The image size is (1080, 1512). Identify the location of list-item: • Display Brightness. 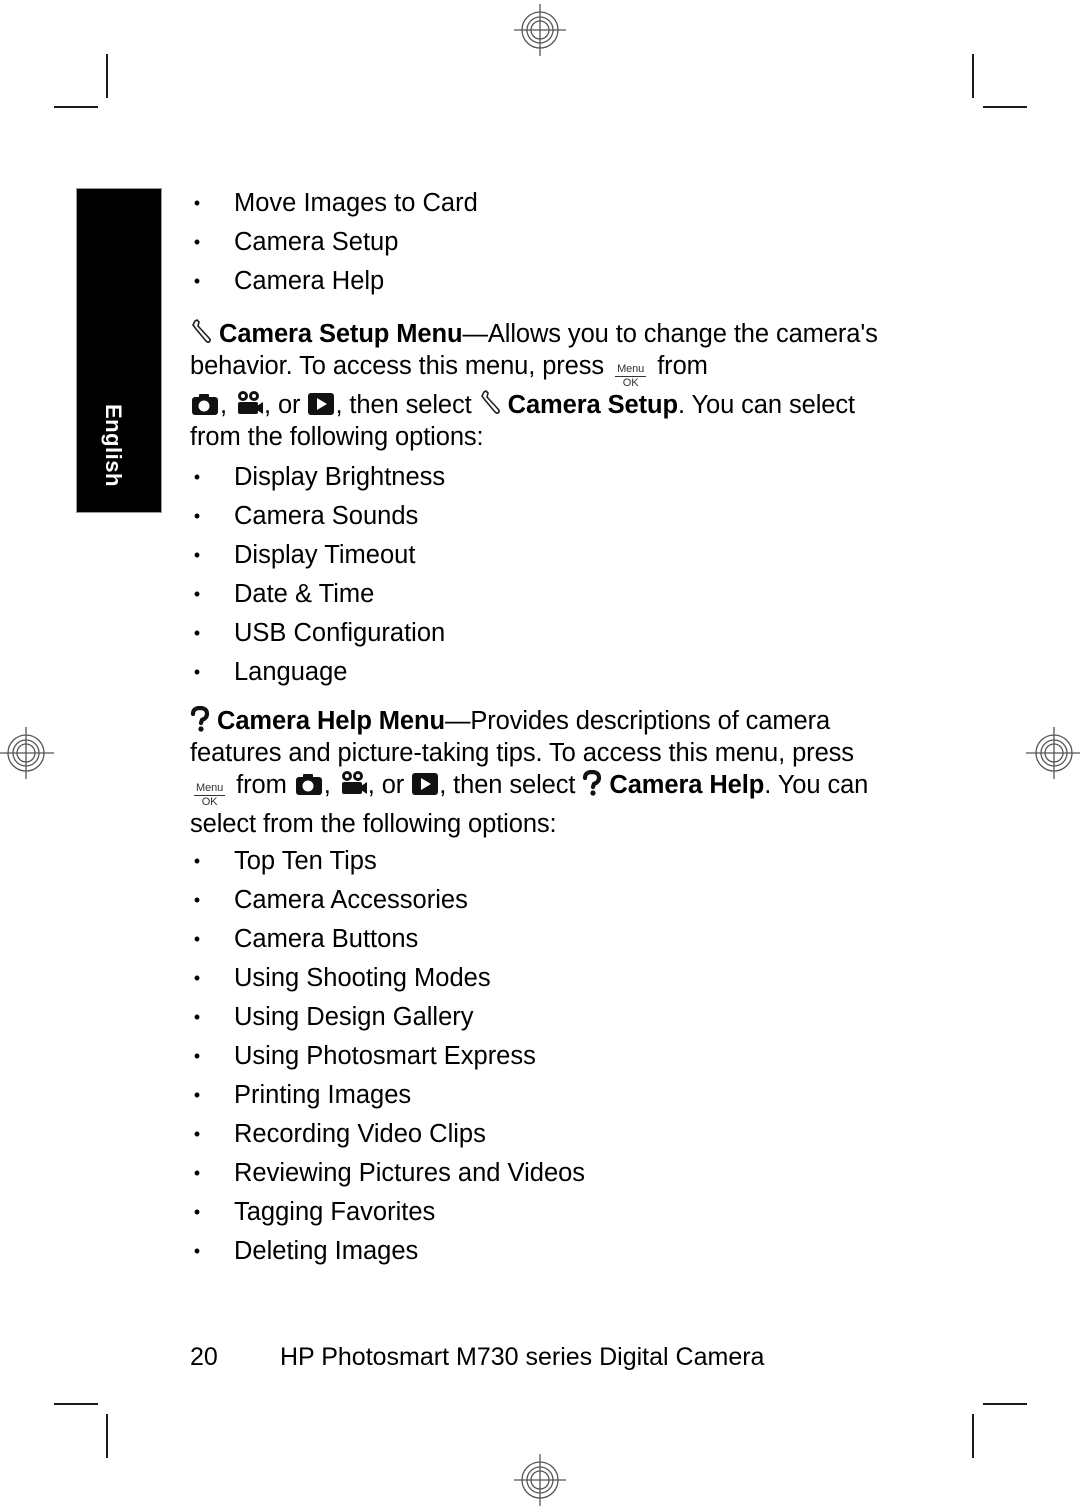
(317, 477).